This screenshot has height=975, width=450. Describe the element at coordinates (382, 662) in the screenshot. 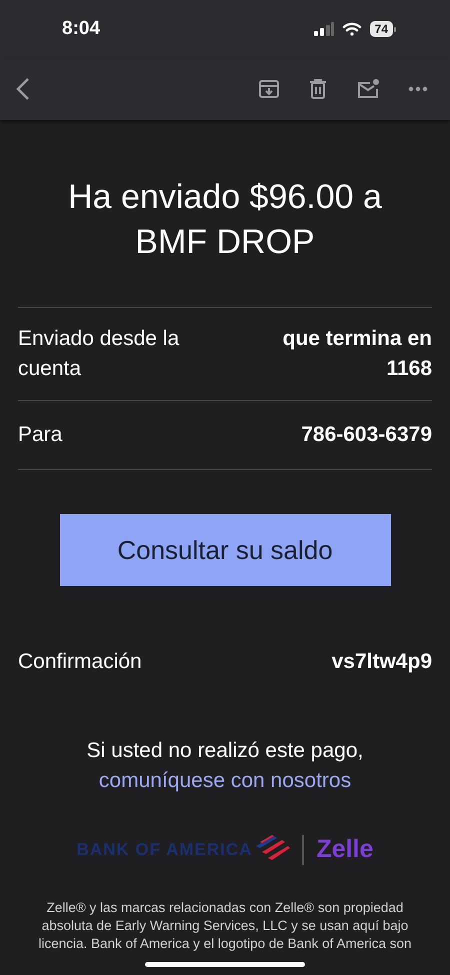

I see `detail-value: vs7ltw4p9` at that location.